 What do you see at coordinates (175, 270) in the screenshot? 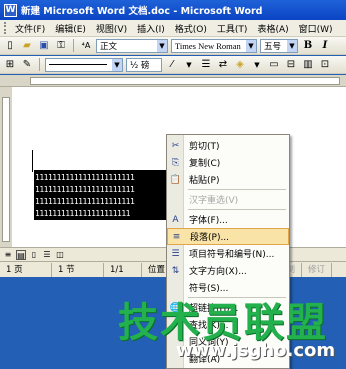
I see `text-direction-icon: ⇅` at bounding box center [175, 270].